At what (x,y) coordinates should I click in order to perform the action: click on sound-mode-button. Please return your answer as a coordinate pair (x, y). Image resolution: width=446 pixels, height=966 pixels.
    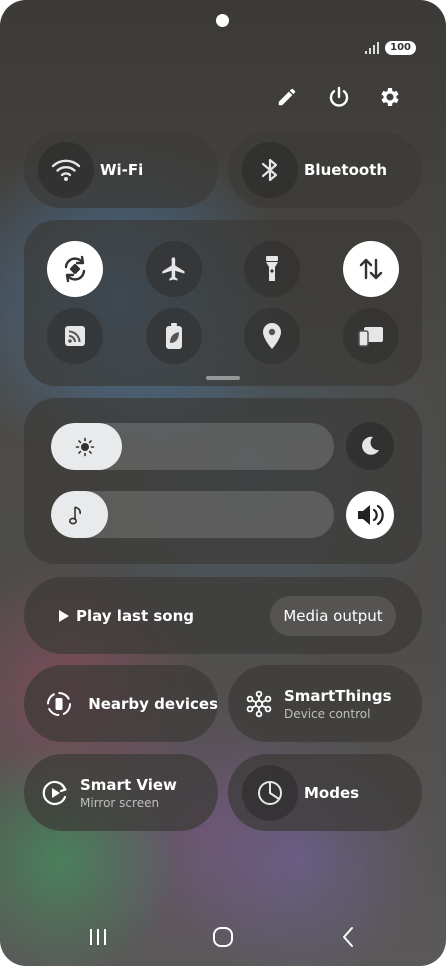
    Looking at the image, I should click on (370, 515).